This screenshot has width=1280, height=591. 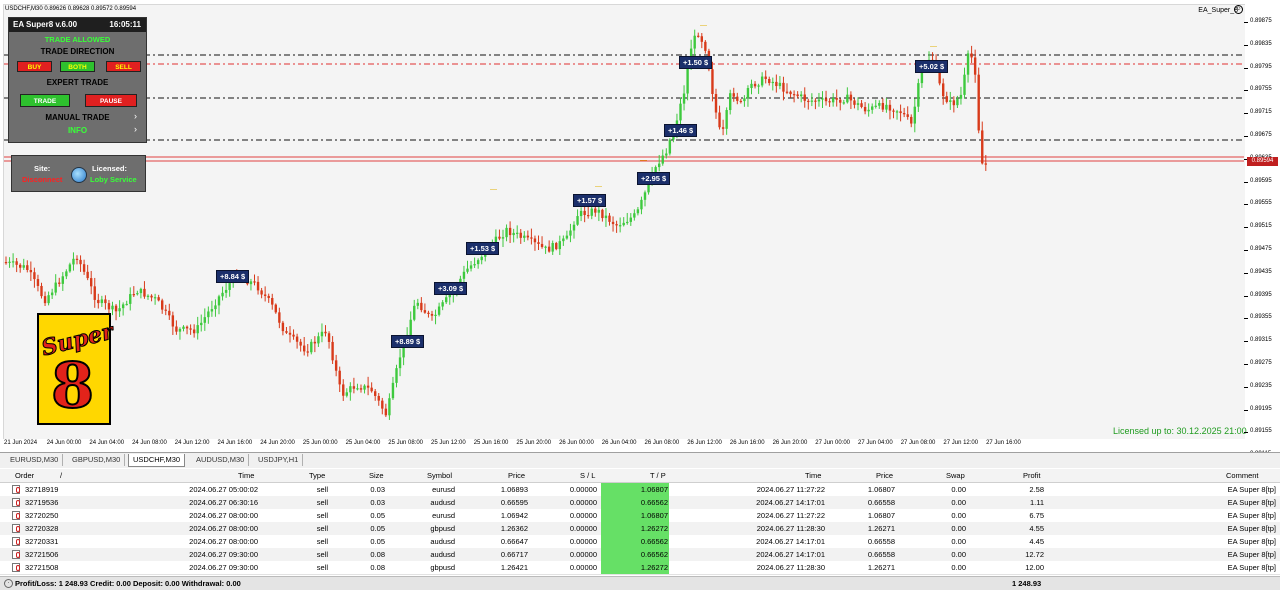 What do you see at coordinates (61, 475) in the screenshot?
I see `sort-indicator-icon: /` at bounding box center [61, 475].